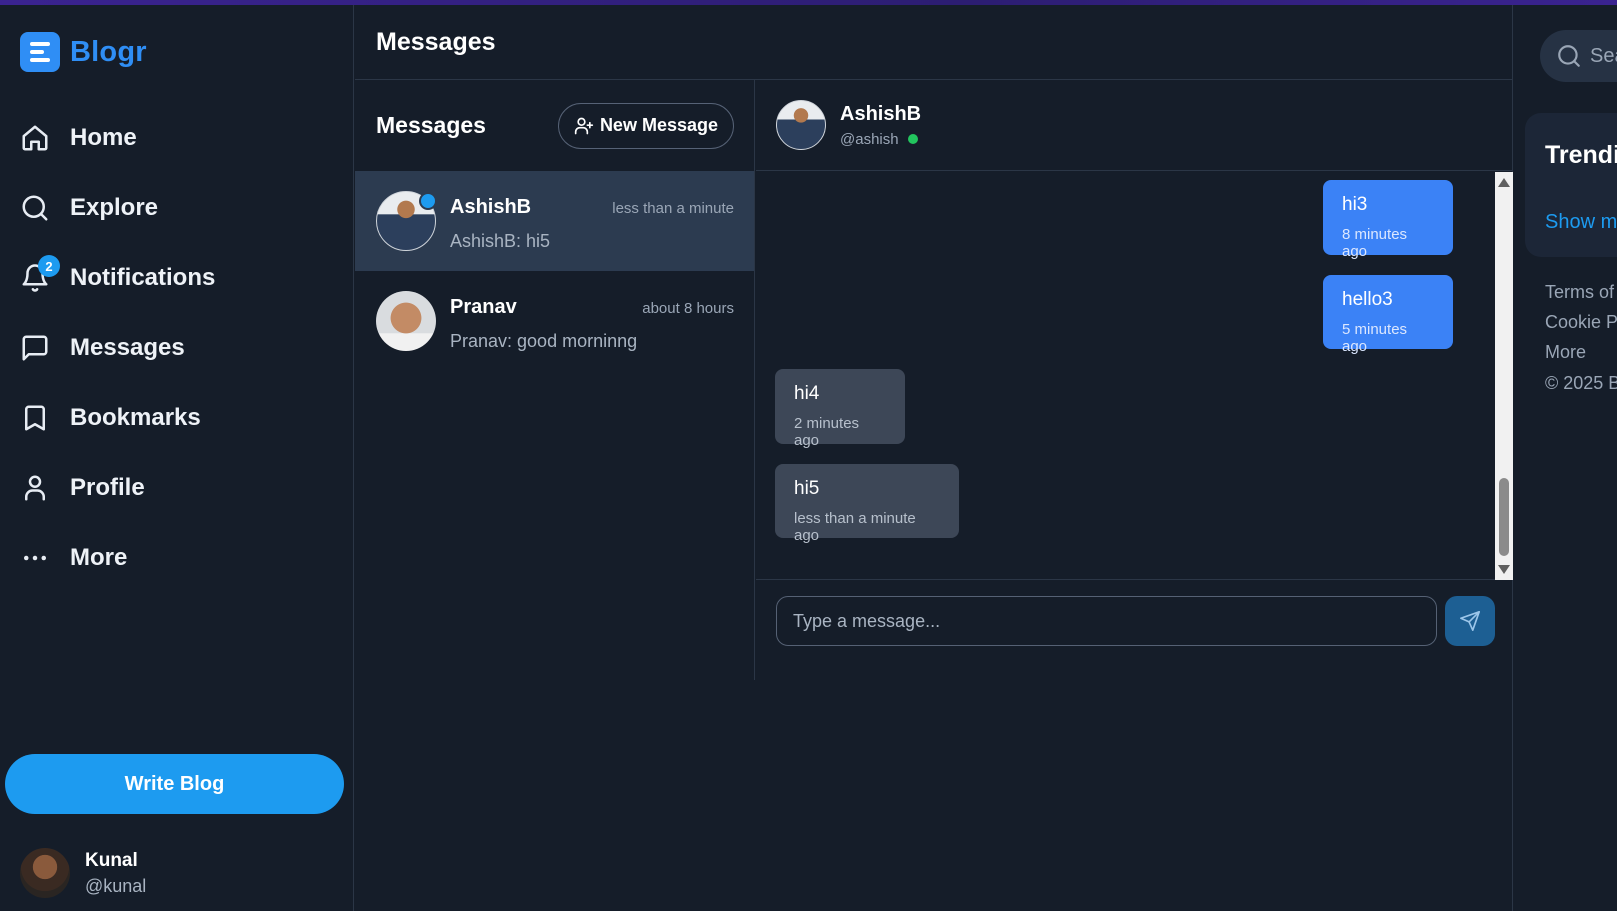 The image size is (1617, 911). I want to click on send-icon, so click(1470, 621).